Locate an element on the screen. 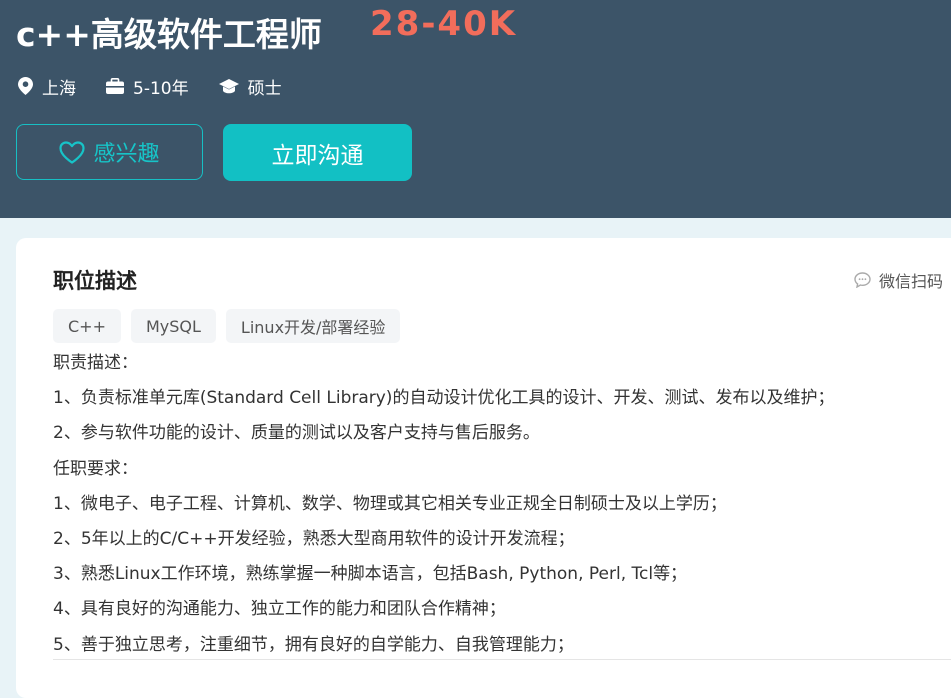 This screenshot has width=951, height=698. chat-now-label: 立即沟通 is located at coordinates (317, 155).